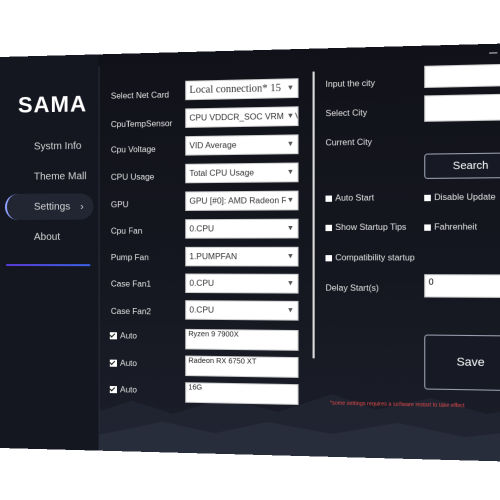 The height and width of the screenshot is (500, 500). What do you see at coordinates (313, 215) in the screenshot?
I see `section-divider` at bounding box center [313, 215].